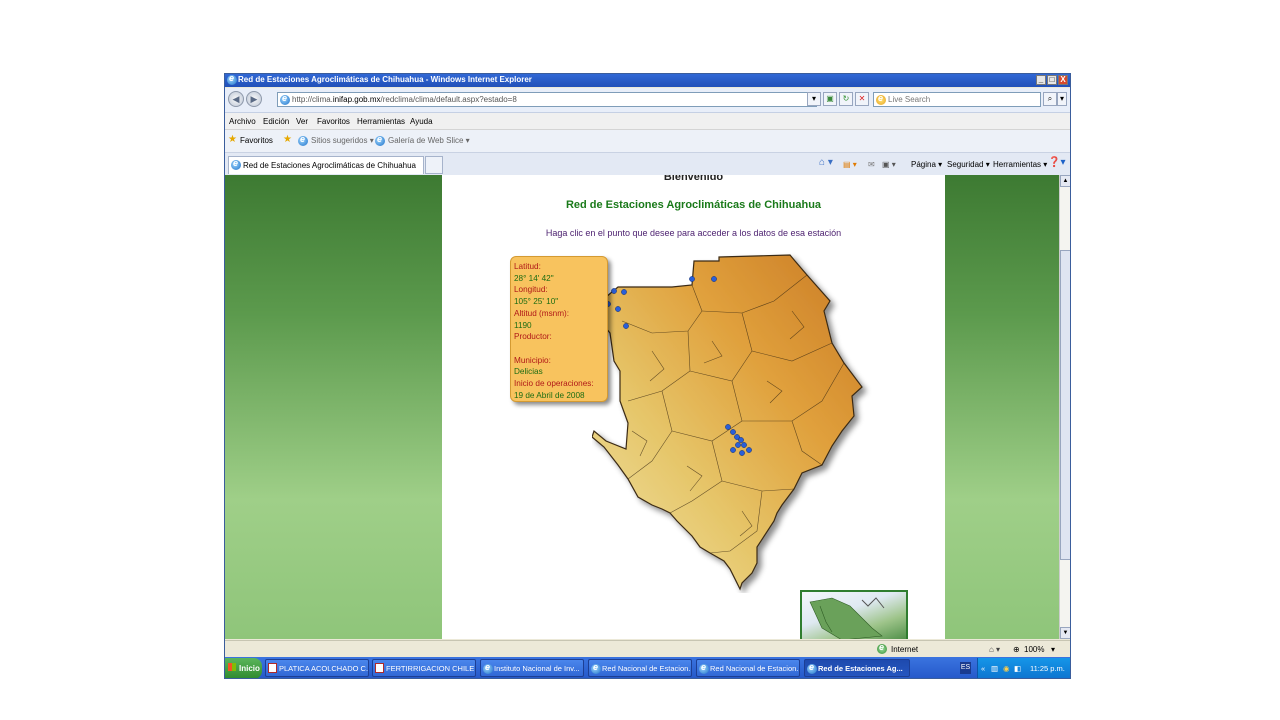  Describe the element at coordinates (532, 360) in the screenshot. I see `municipality-label: Municipio:` at that location.